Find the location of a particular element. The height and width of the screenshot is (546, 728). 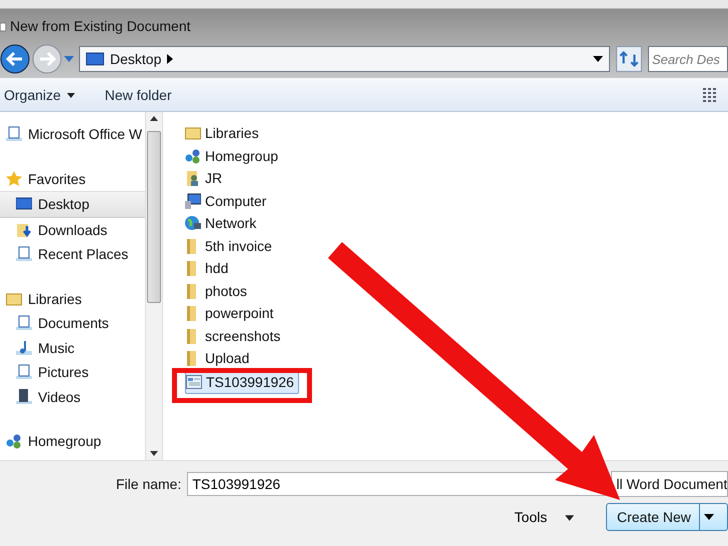

file-item: Upload is located at coordinates (219, 358).